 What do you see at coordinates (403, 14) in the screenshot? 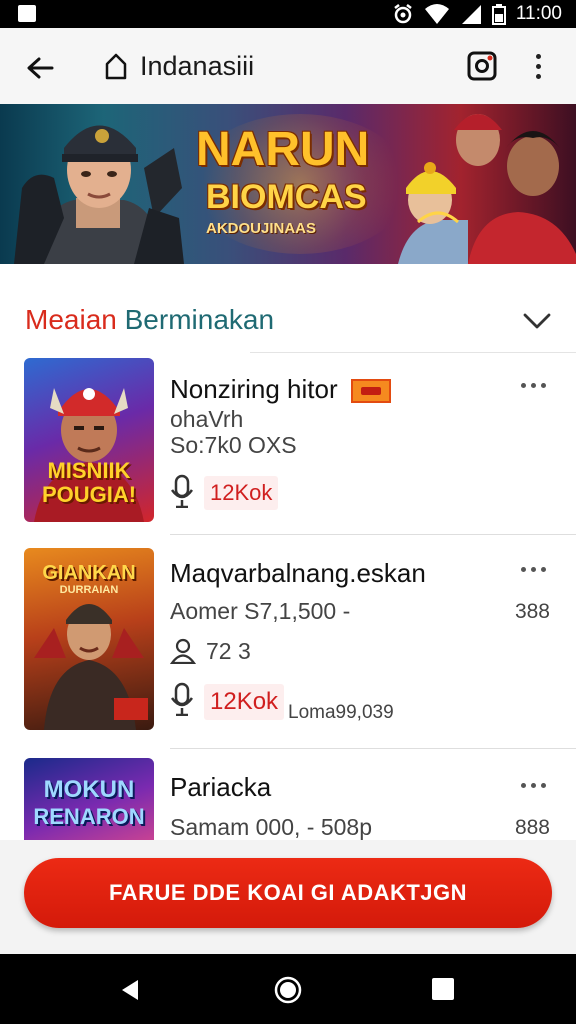
I see `alarm-icon` at bounding box center [403, 14].